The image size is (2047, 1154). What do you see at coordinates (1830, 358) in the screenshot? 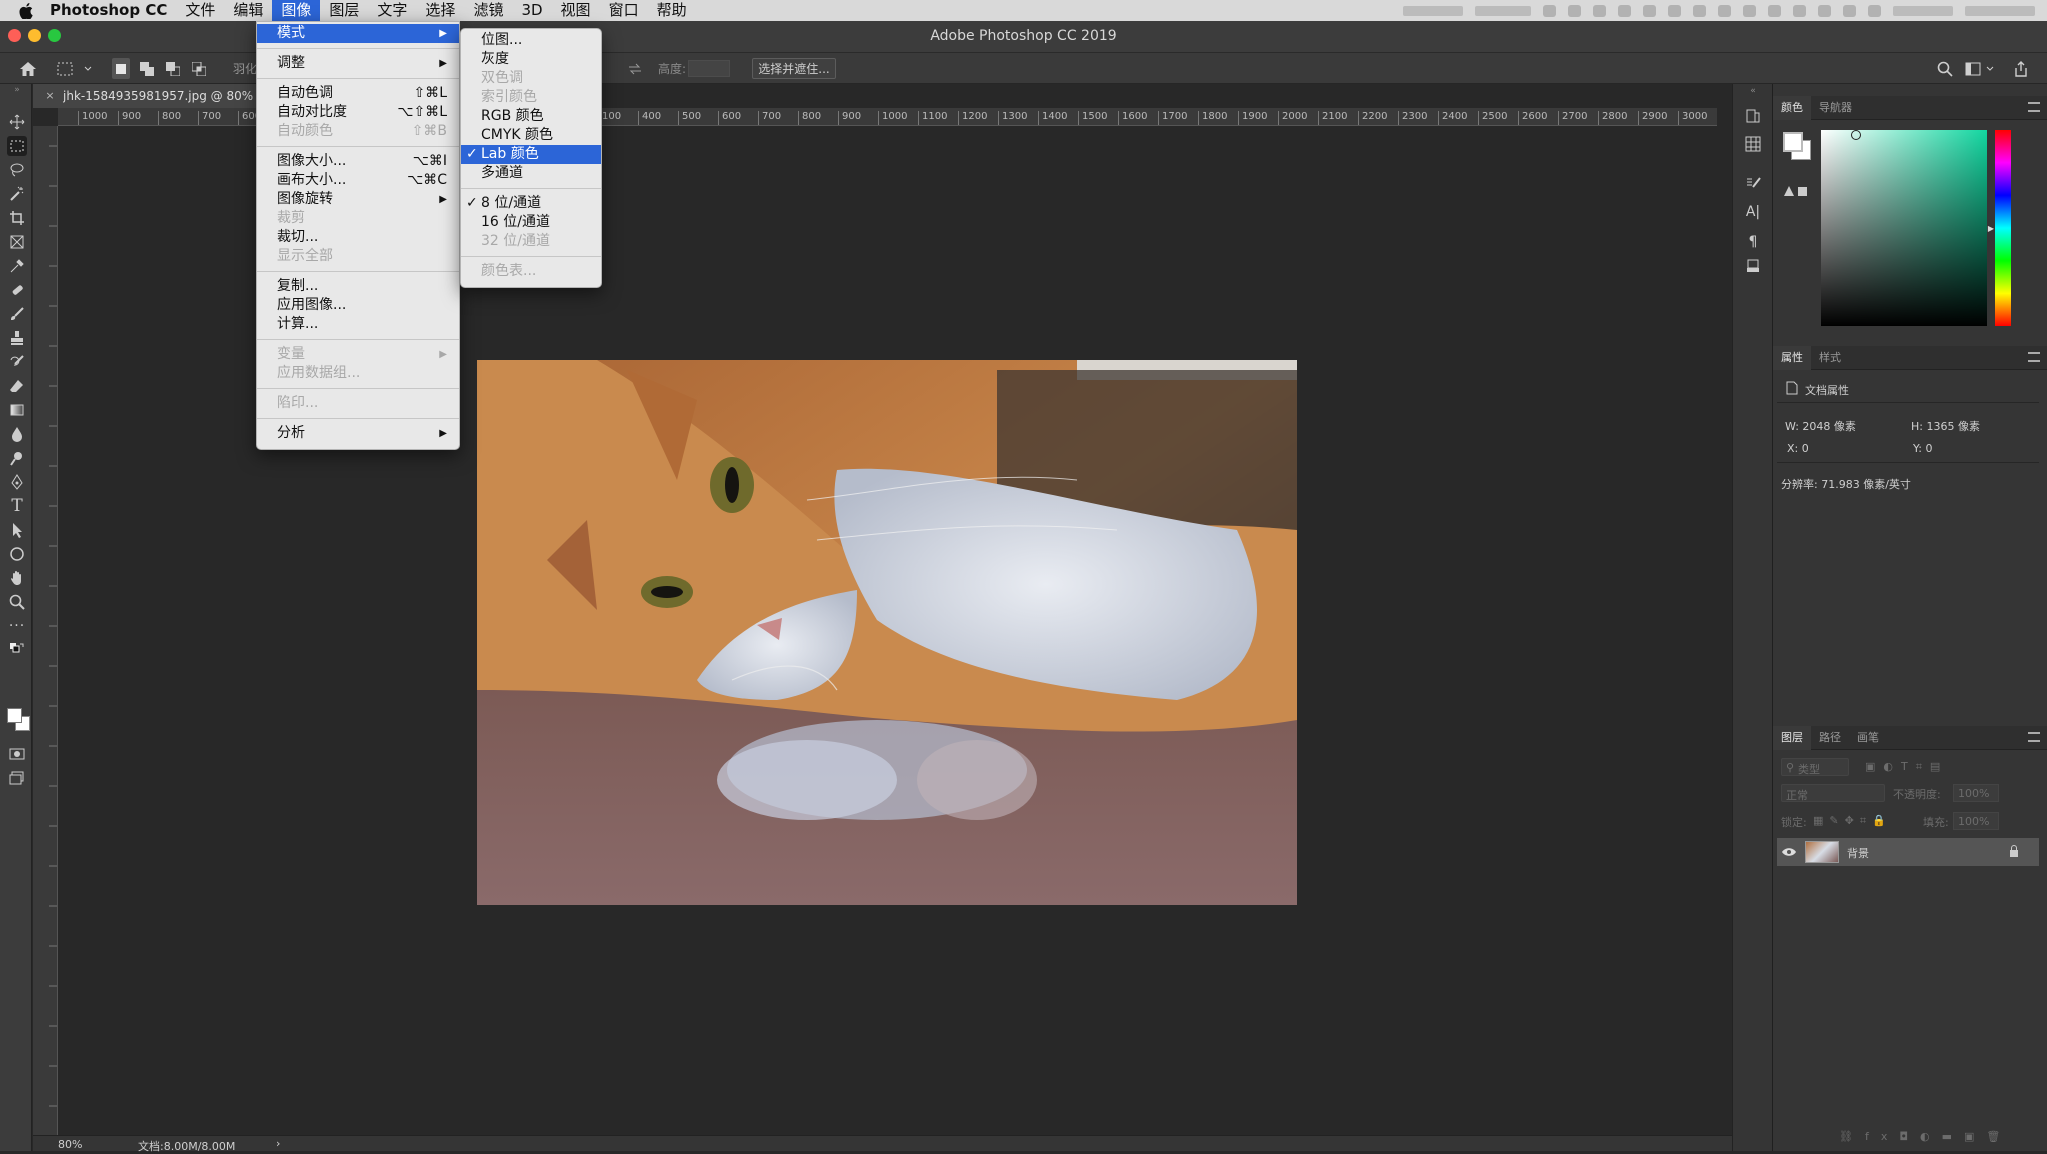
I see `tab-styles: 样式` at bounding box center [1830, 358].